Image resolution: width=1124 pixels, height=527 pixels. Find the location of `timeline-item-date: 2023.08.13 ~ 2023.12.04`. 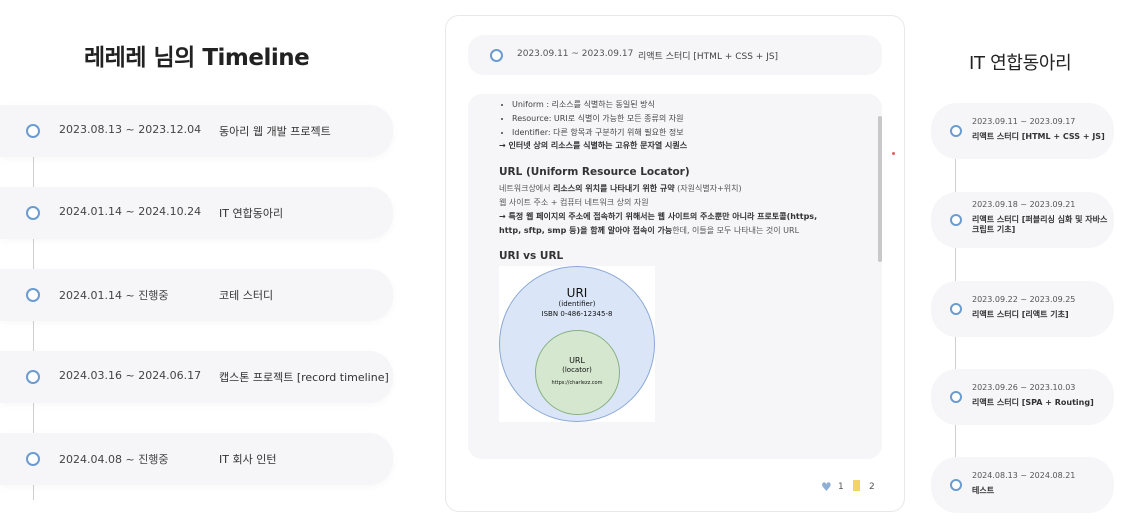

timeline-item-date: 2023.08.13 ~ 2023.12.04 is located at coordinates (130, 129).